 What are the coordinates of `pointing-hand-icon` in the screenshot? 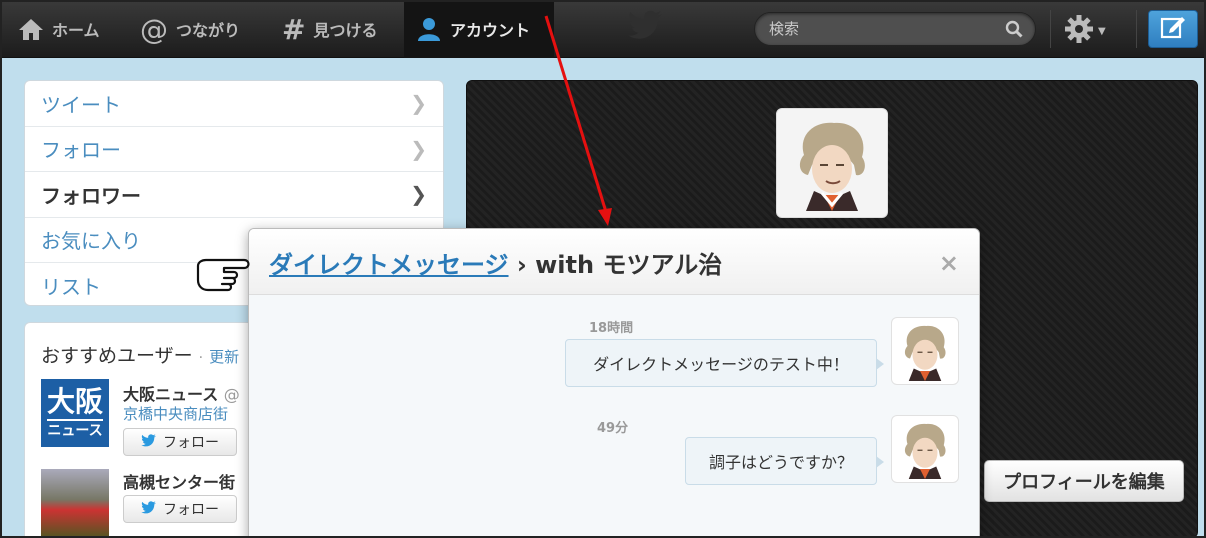 It's located at (224, 277).